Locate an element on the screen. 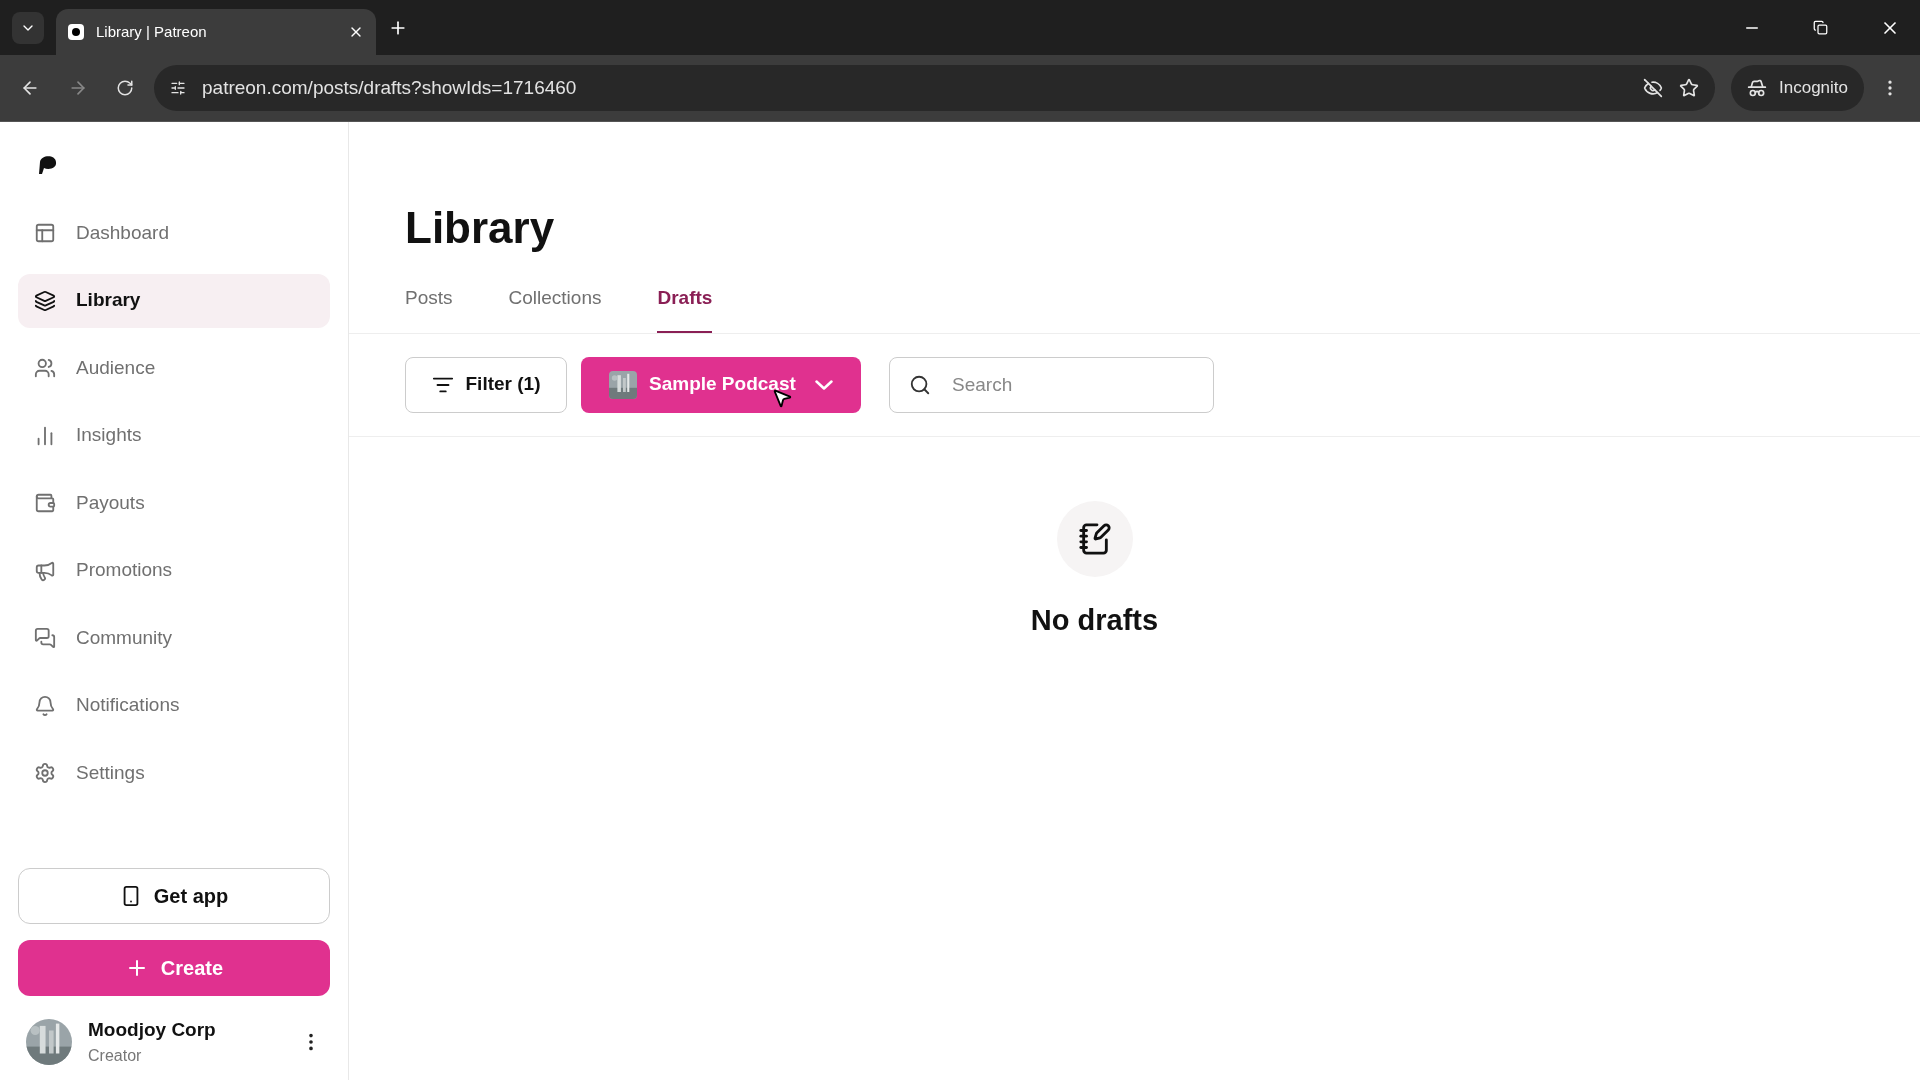 The height and width of the screenshot is (1080, 1920). page-title: Library is located at coordinates (480, 228).